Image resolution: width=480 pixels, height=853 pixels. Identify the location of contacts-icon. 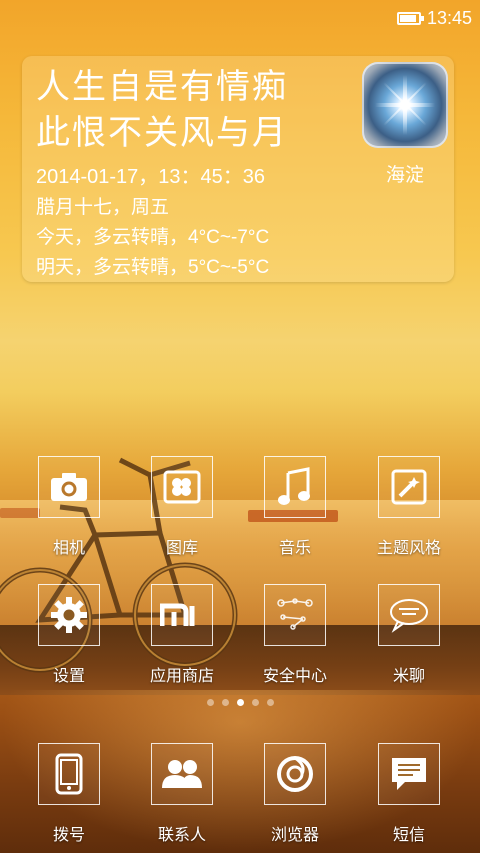
(182, 774).